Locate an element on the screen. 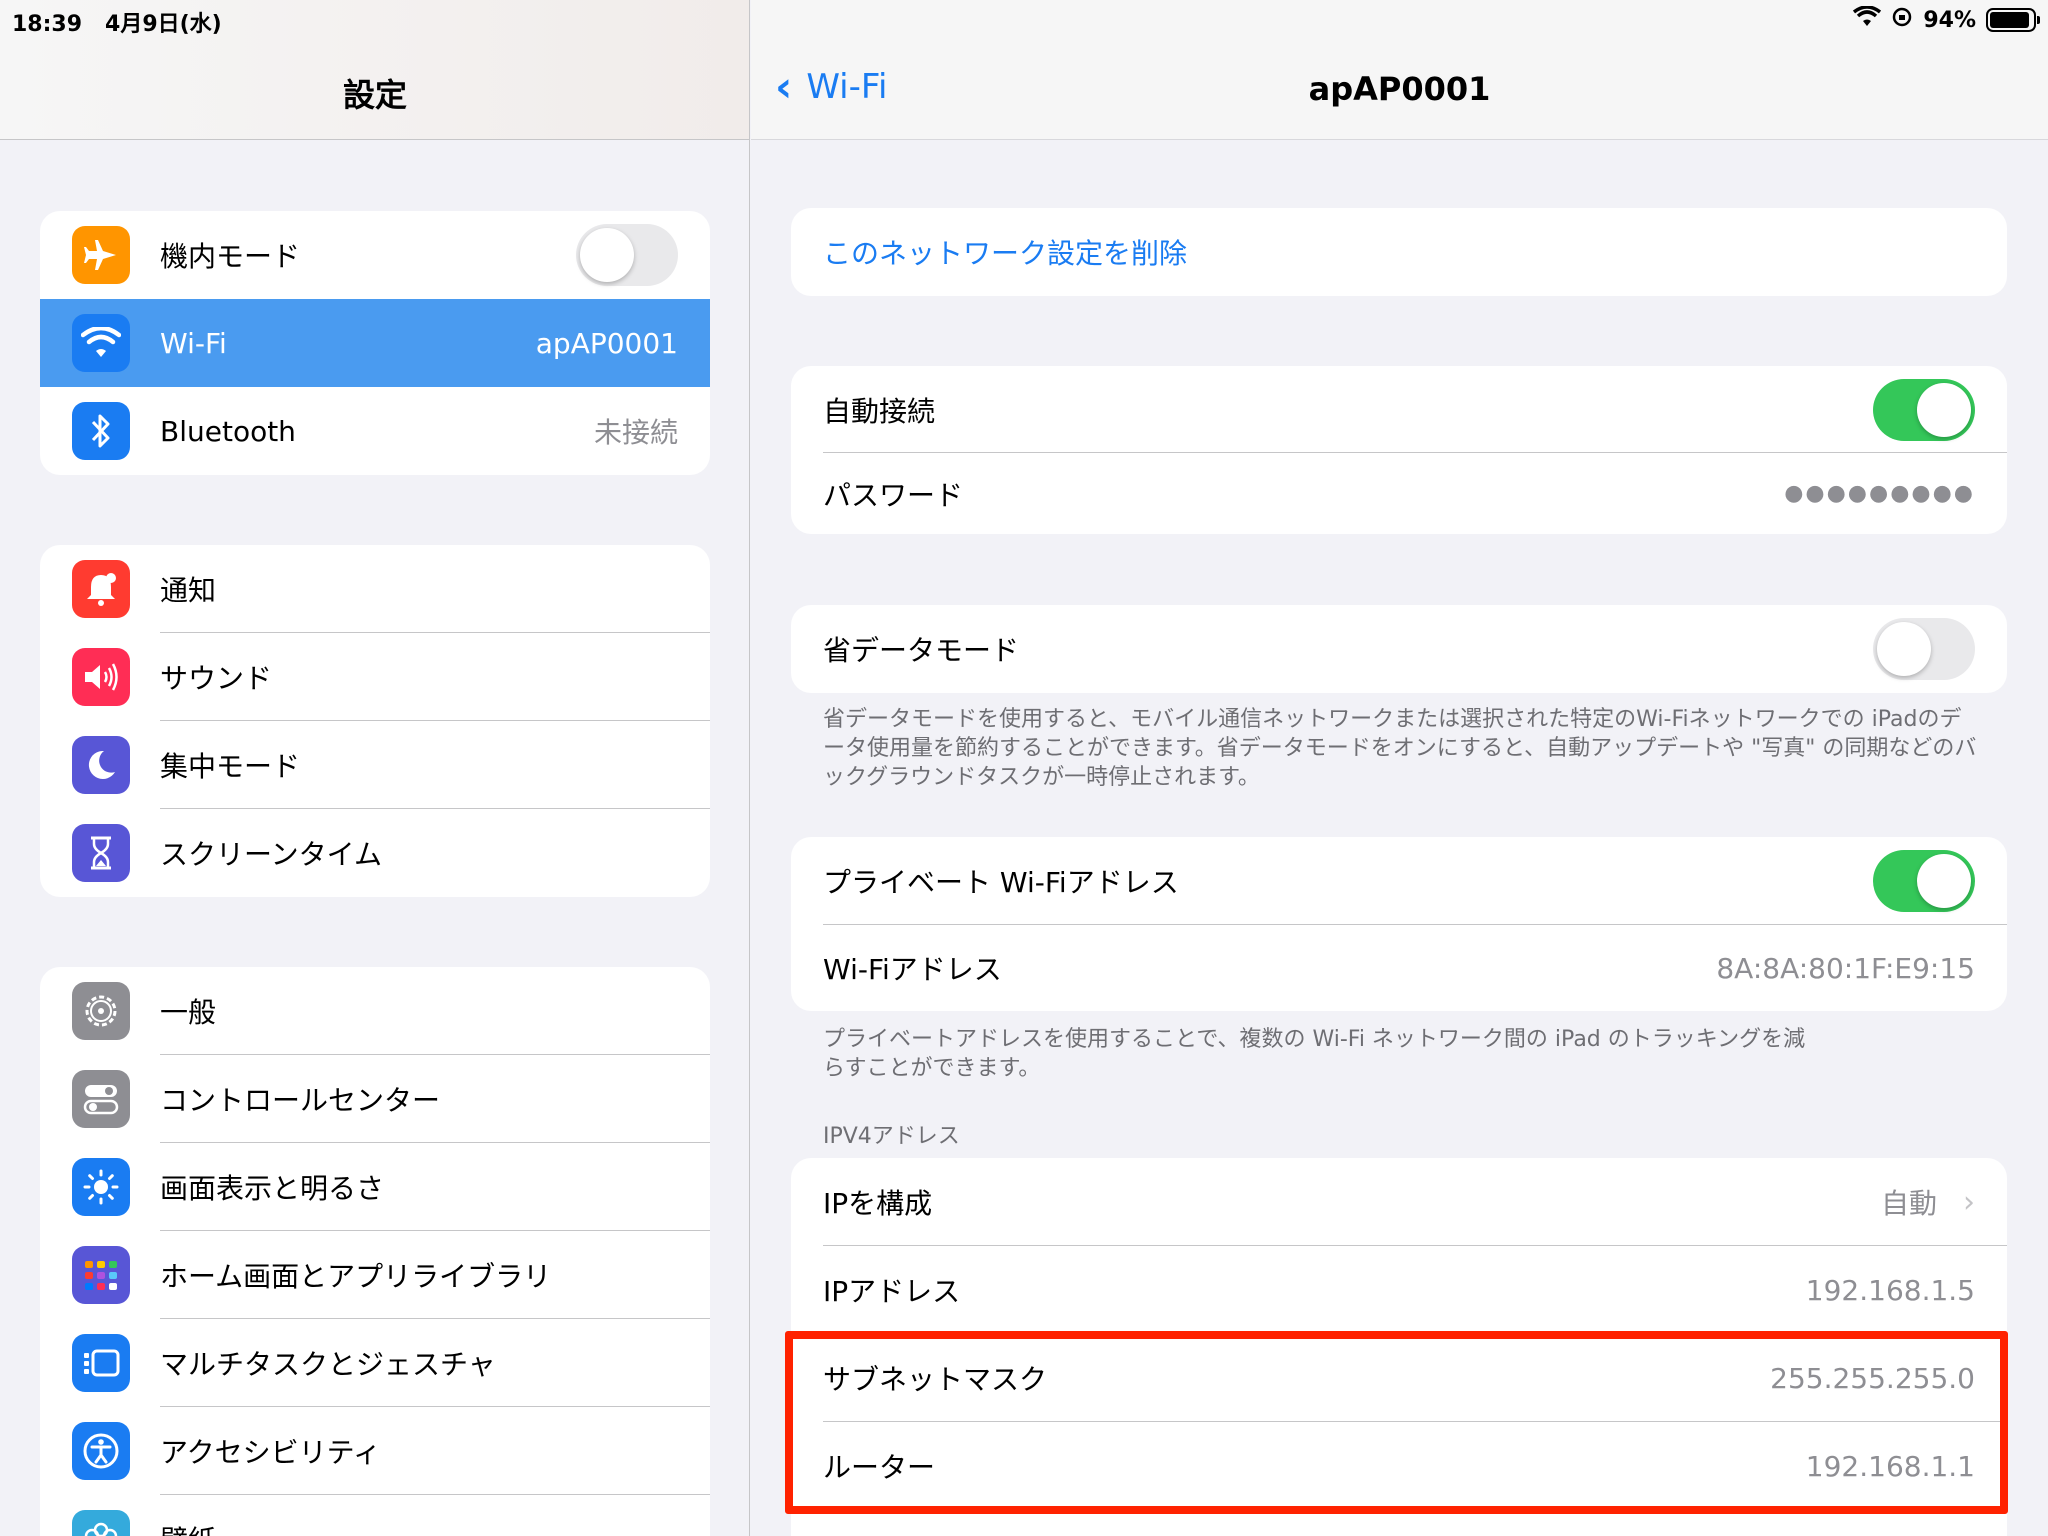 This screenshot has width=2048, height=1536. gear-icon is located at coordinates (101, 1011).